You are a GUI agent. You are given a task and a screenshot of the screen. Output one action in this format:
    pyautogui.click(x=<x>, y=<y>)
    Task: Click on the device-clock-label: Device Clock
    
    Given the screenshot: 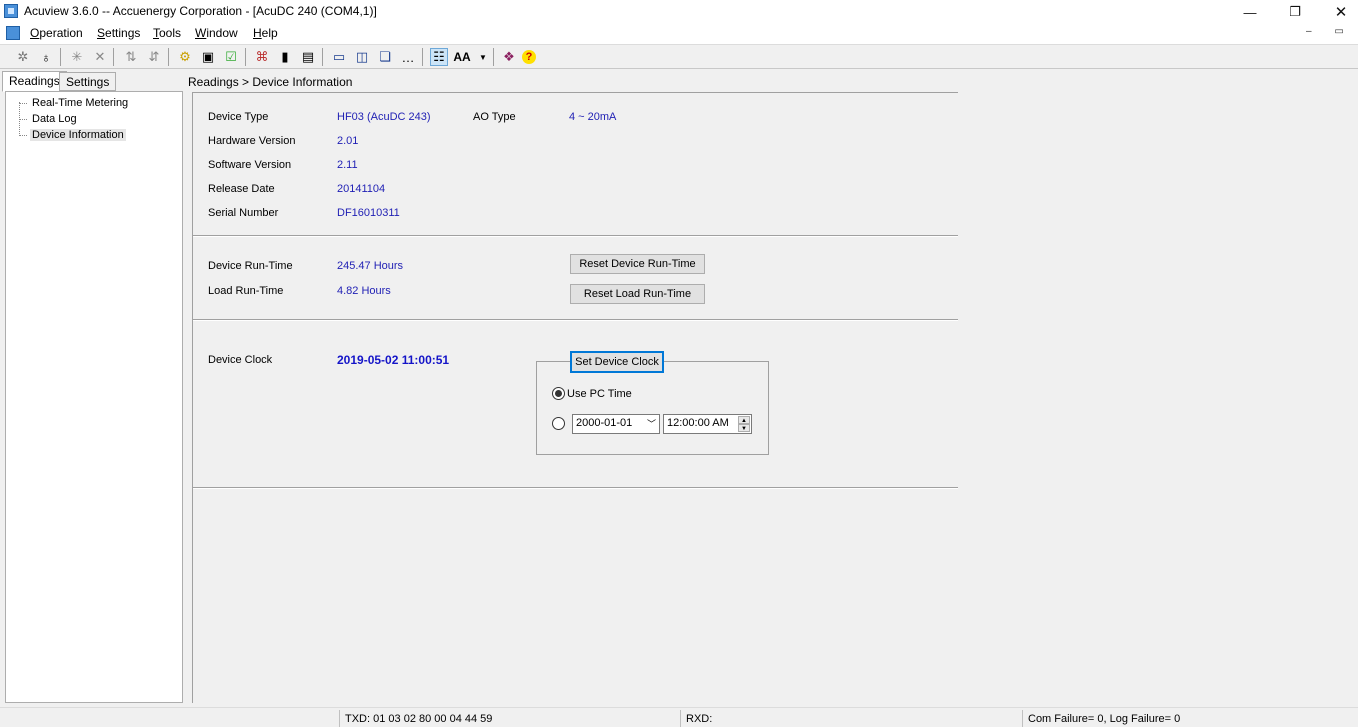 What is the action you would take?
    pyautogui.click(x=240, y=360)
    